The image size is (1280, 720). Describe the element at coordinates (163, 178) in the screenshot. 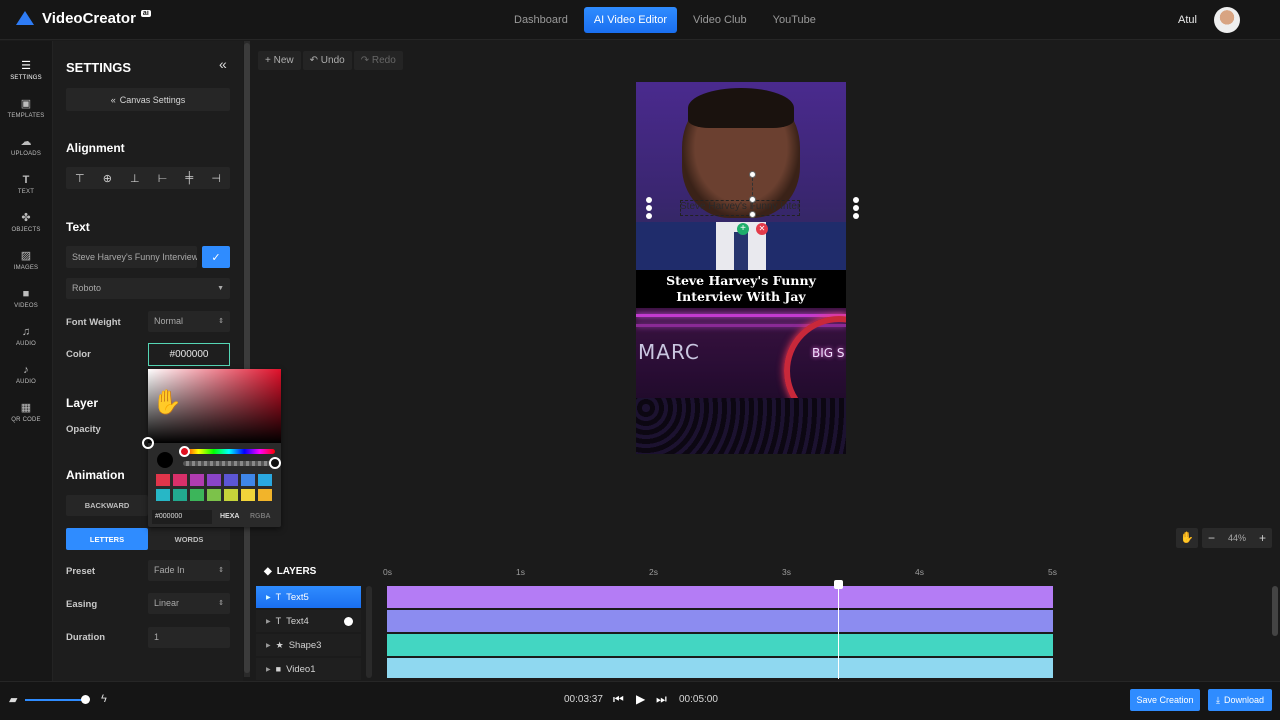

I see `align-left-icon: ⊢` at that location.